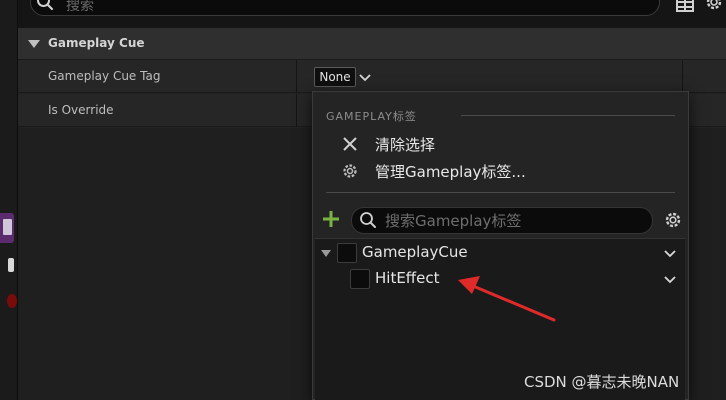 This screenshot has height=400, width=726. Describe the element at coordinates (96, 43) in the screenshot. I see `category-title: Gameplay Cue` at that location.